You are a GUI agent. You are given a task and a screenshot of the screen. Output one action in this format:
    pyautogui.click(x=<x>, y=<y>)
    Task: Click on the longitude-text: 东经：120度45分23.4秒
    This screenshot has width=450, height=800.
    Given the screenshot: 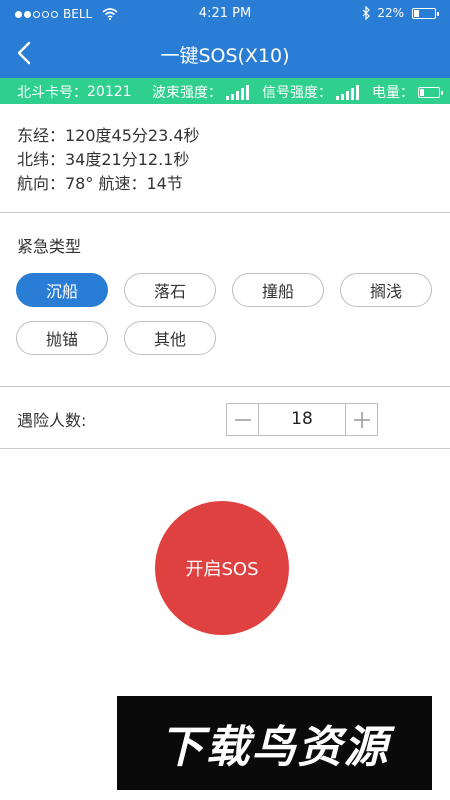 What is the action you would take?
    pyautogui.click(x=108, y=135)
    